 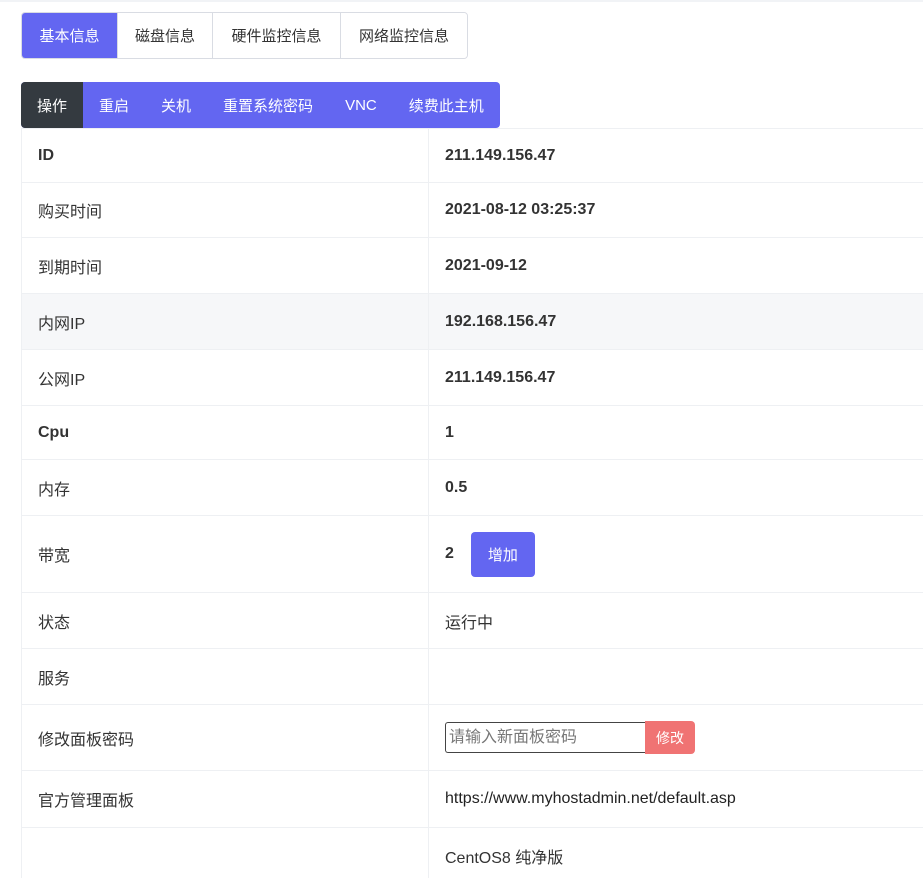 What do you see at coordinates (449, 553) in the screenshot?
I see `row-value-bandwidth: 2` at bounding box center [449, 553].